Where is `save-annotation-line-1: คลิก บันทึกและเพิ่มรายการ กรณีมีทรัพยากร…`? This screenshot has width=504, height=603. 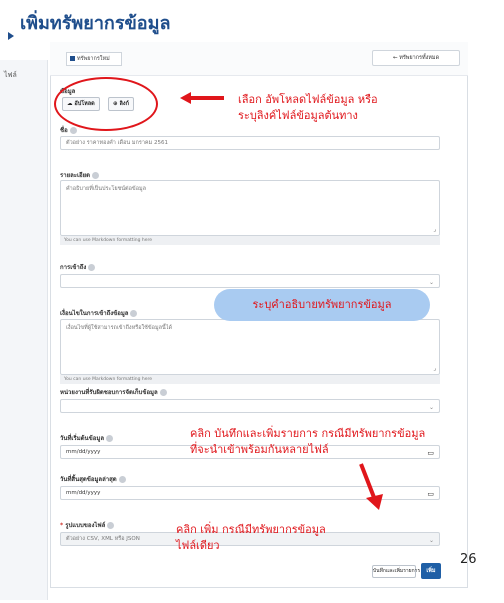 save-annotation-line-1: คลิก บันทึกและเพิ่มรายการ กรณีมีทรัพยากร… is located at coordinates (308, 433).